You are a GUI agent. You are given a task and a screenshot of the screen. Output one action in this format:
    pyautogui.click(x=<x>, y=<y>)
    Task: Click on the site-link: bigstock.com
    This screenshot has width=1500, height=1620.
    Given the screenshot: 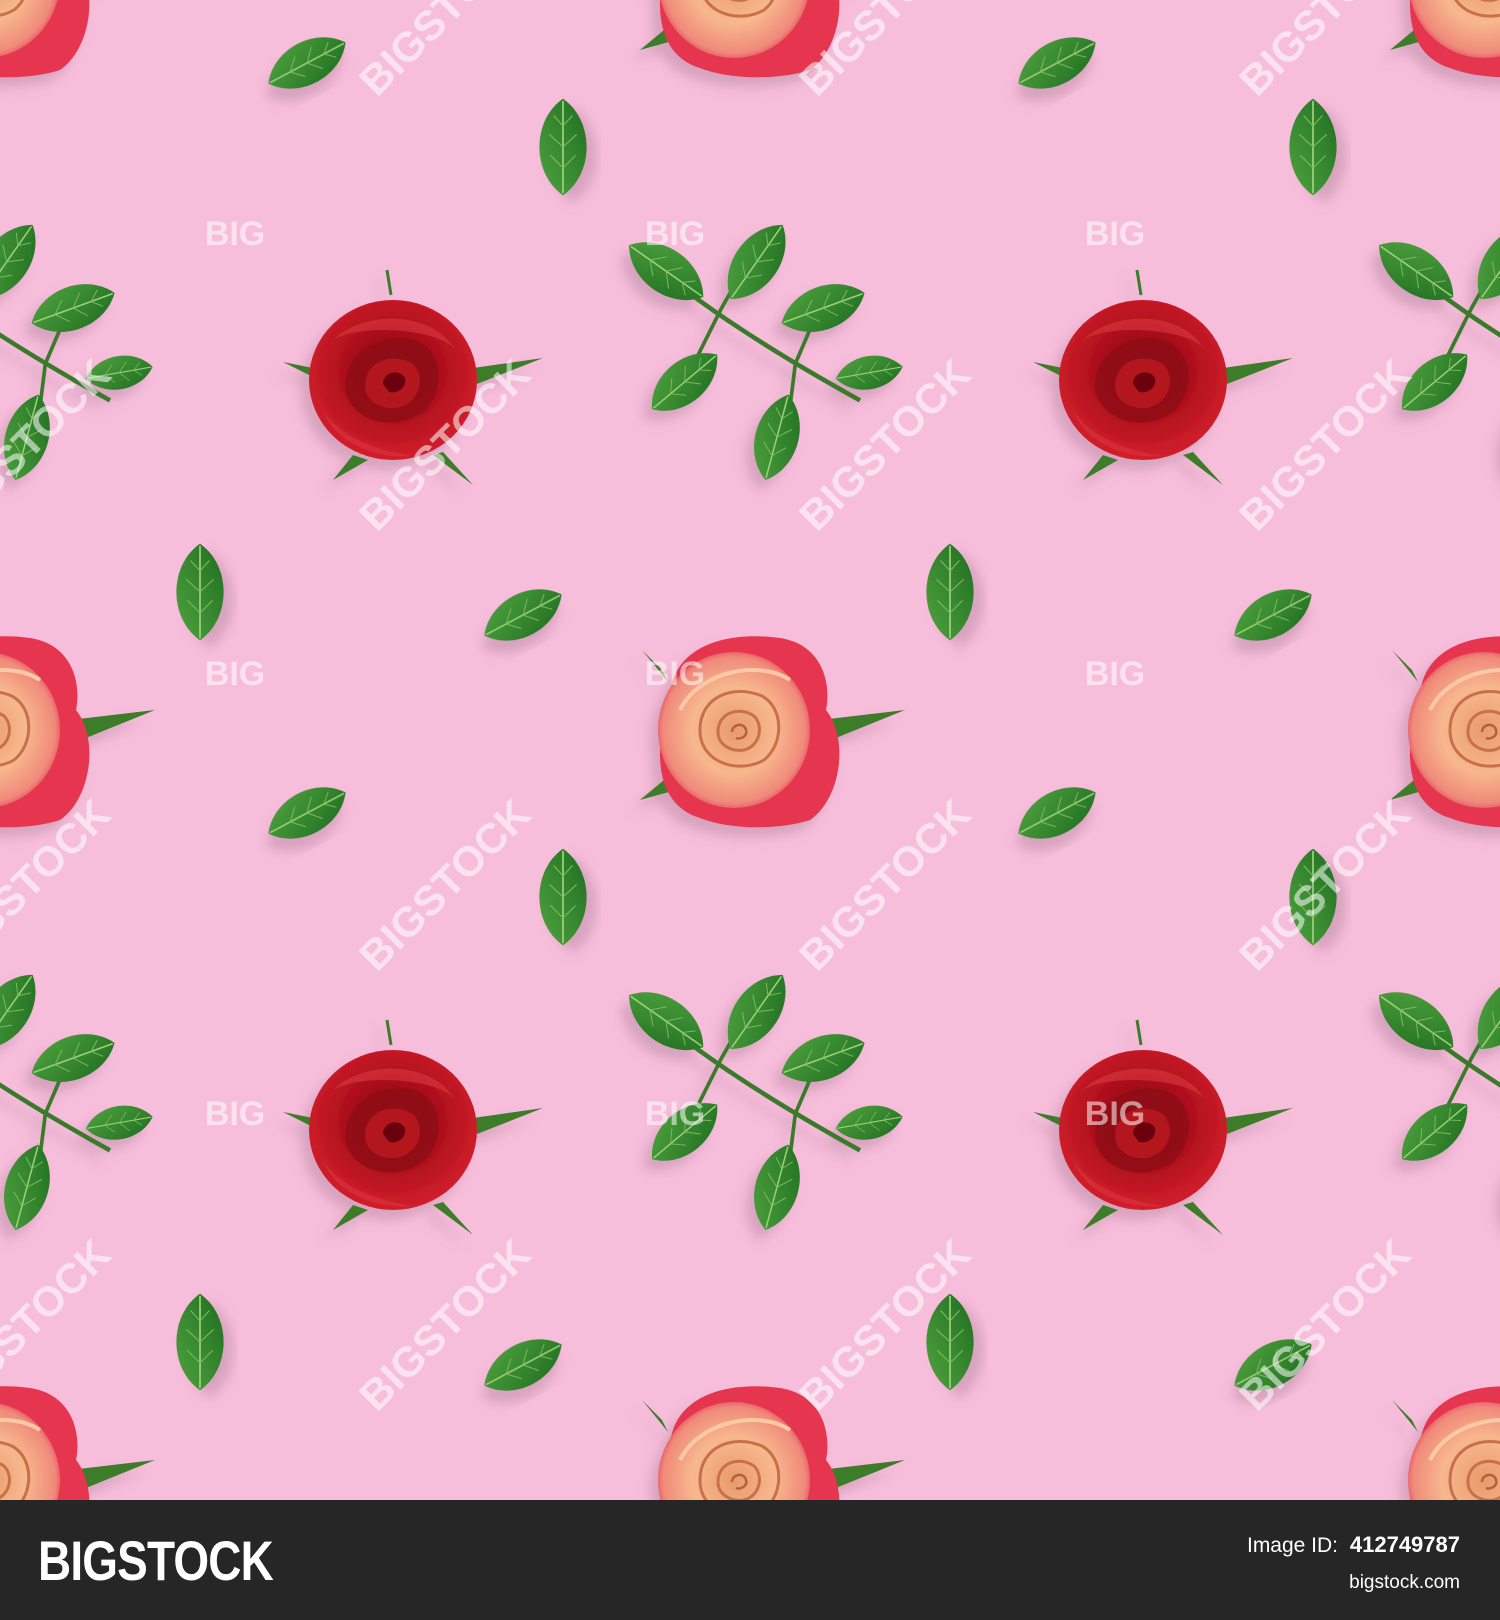 What is the action you would take?
    pyautogui.click(x=1404, y=1583)
    